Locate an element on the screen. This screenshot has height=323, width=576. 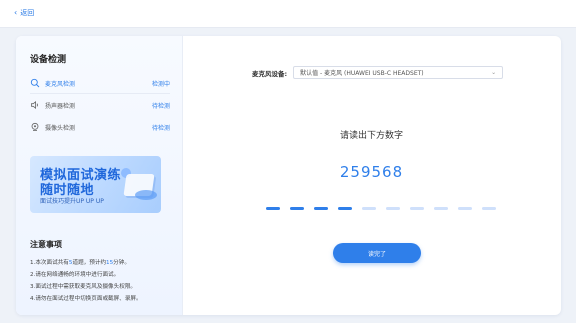
progress-indicator is located at coordinates (386, 209).